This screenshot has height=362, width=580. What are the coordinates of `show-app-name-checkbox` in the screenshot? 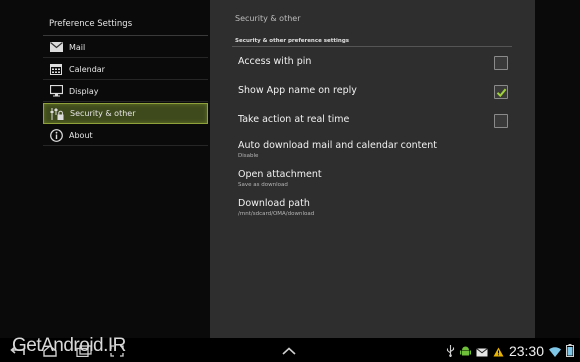 It's located at (501, 92).